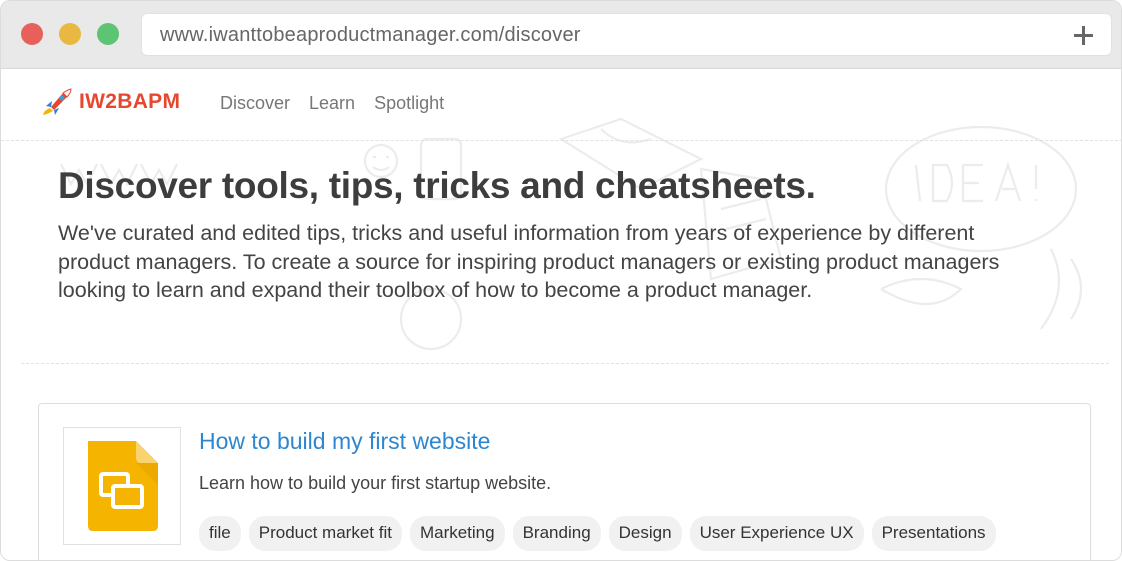  What do you see at coordinates (409, 103) in the screenshot?
I see `nav-link-spotlight: Spotlight` at bounding box center [409, 103].